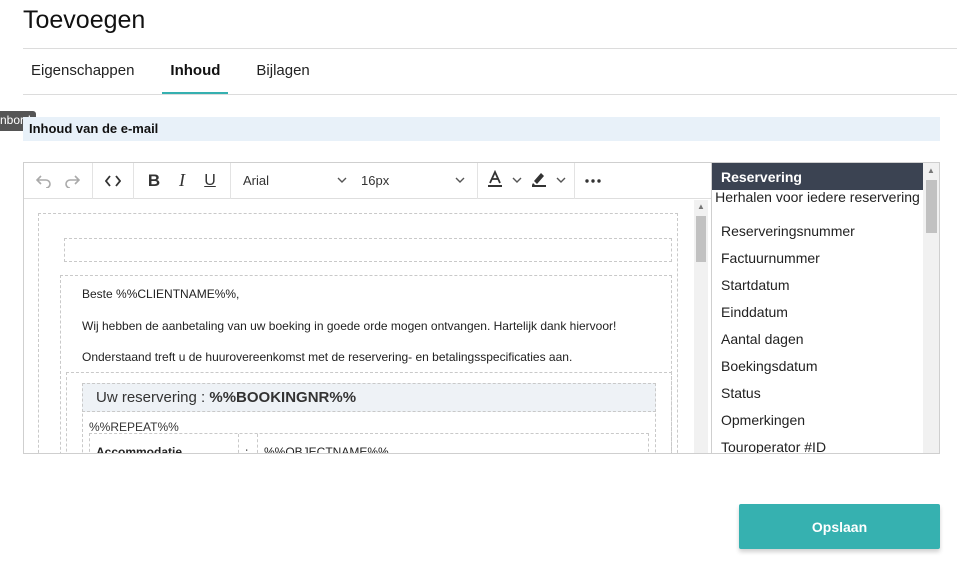 The width and height of the screenshot is (957, 561). I want to click on history-group, so click(58, 181).